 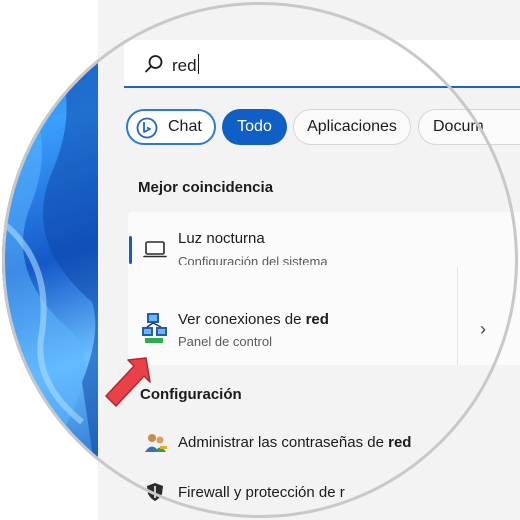 What do you see at coordinates (185, 126) in the screenshot?
I see `filter-chat-label: Chat` at bounding box center [185, 126].